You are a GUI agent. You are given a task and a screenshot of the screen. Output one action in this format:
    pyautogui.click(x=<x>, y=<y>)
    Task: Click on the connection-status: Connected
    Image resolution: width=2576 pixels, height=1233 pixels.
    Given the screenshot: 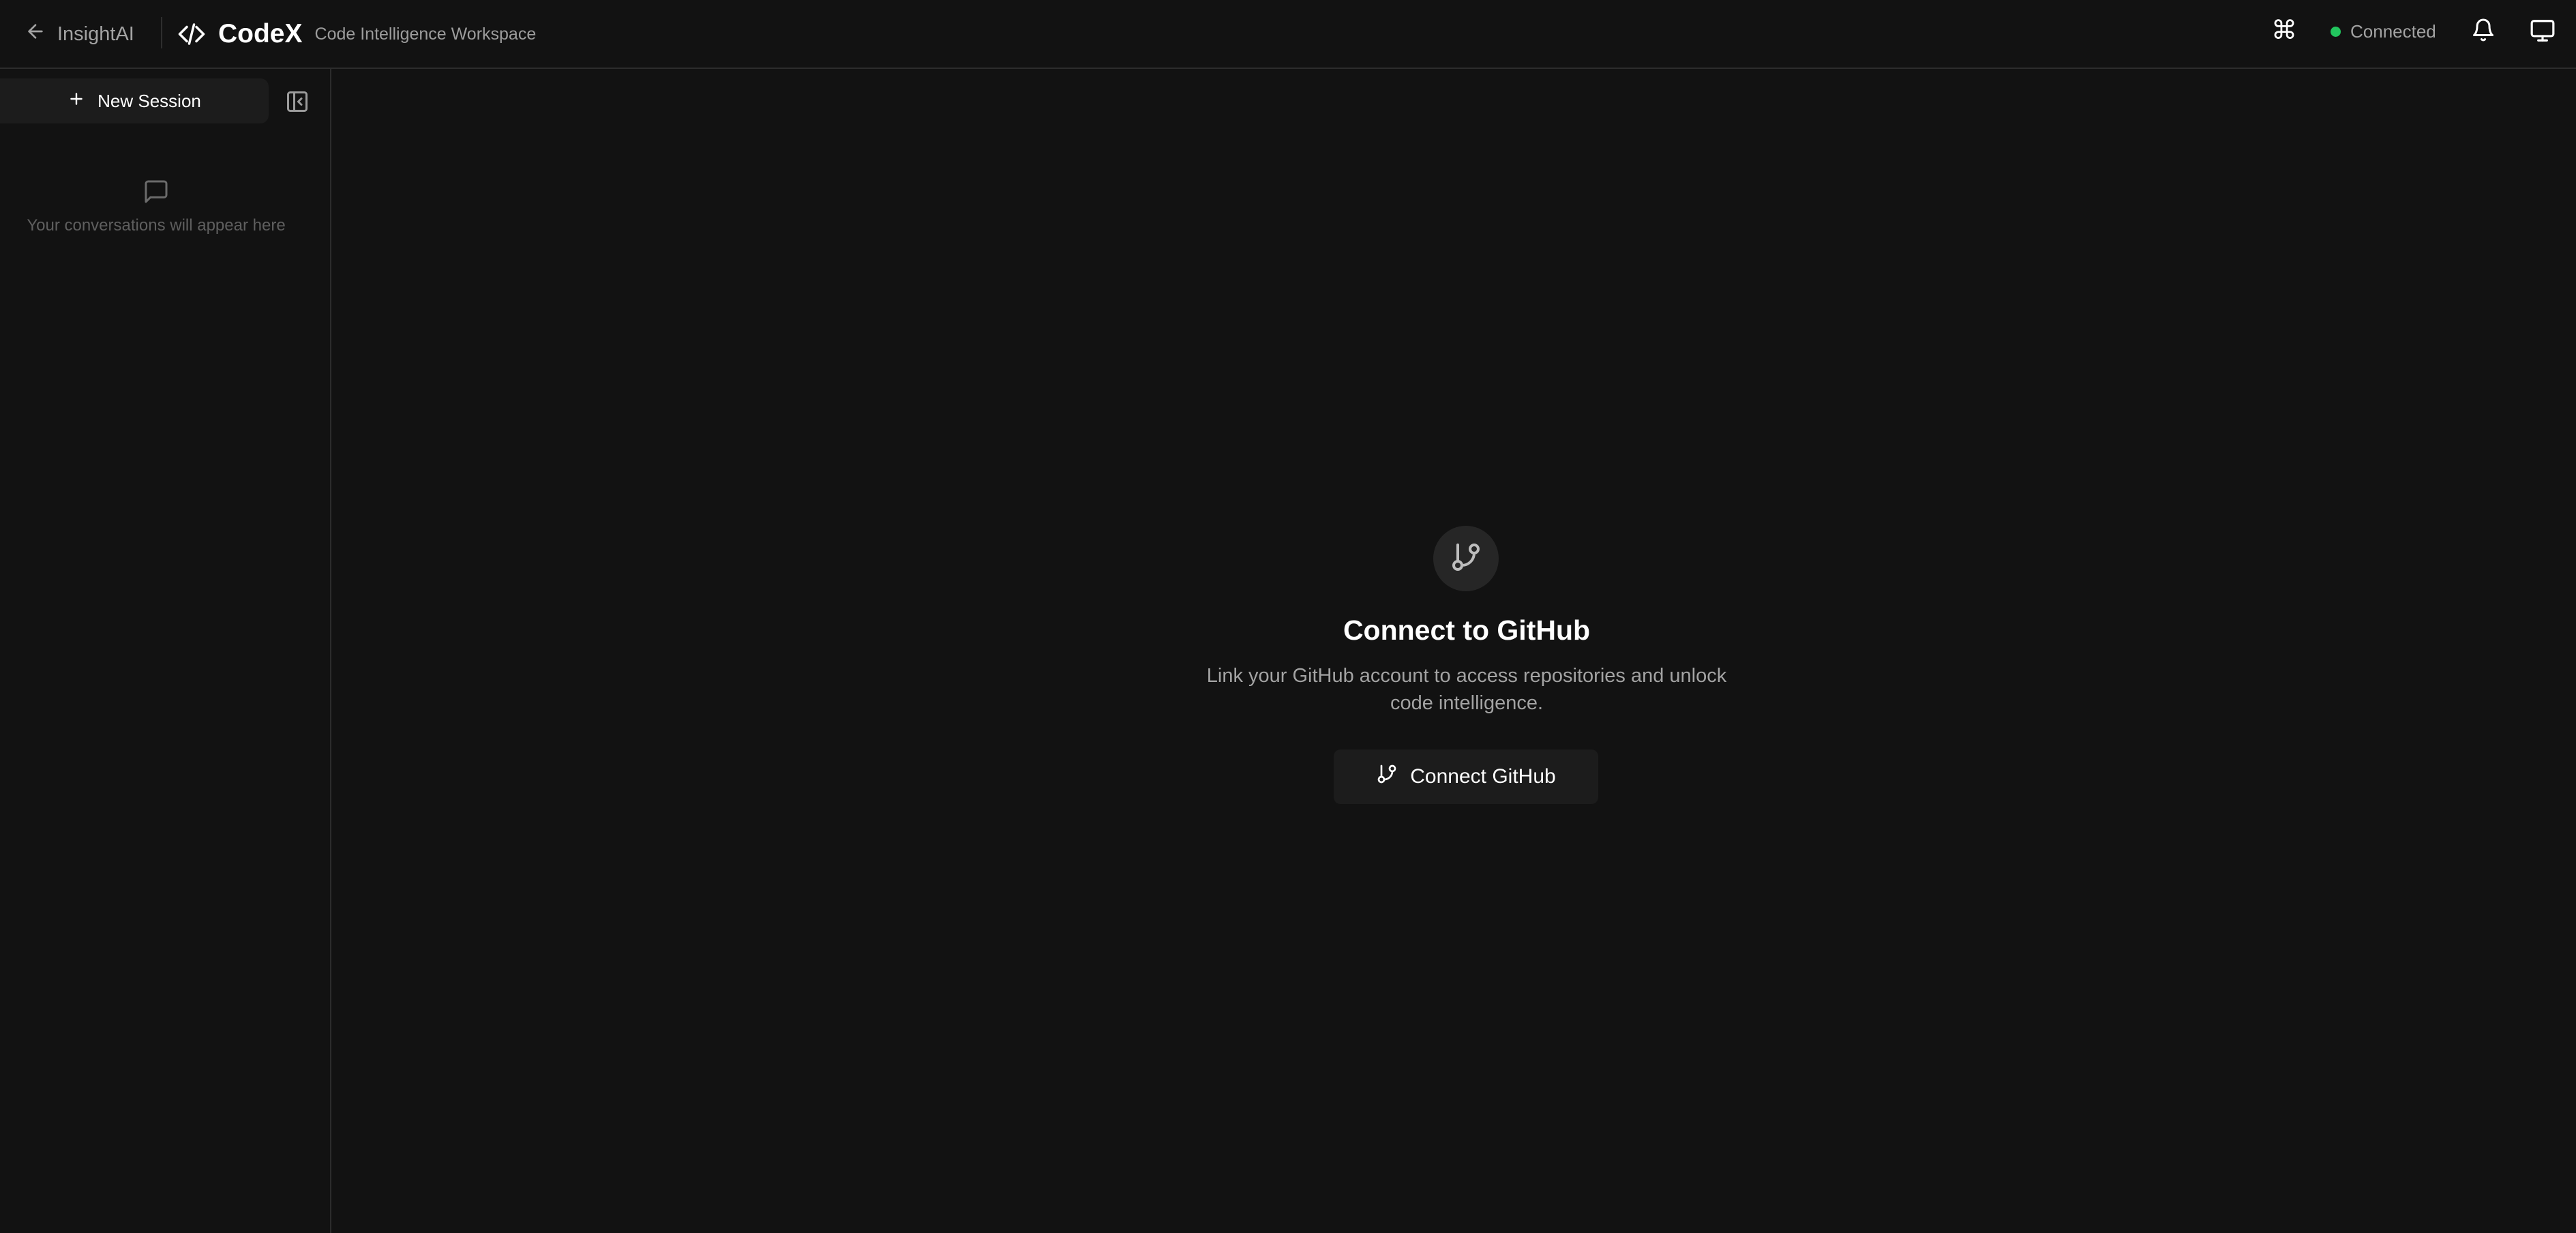 What is the action you would take?
    pyautogui.click(x=2383, y=31)
    